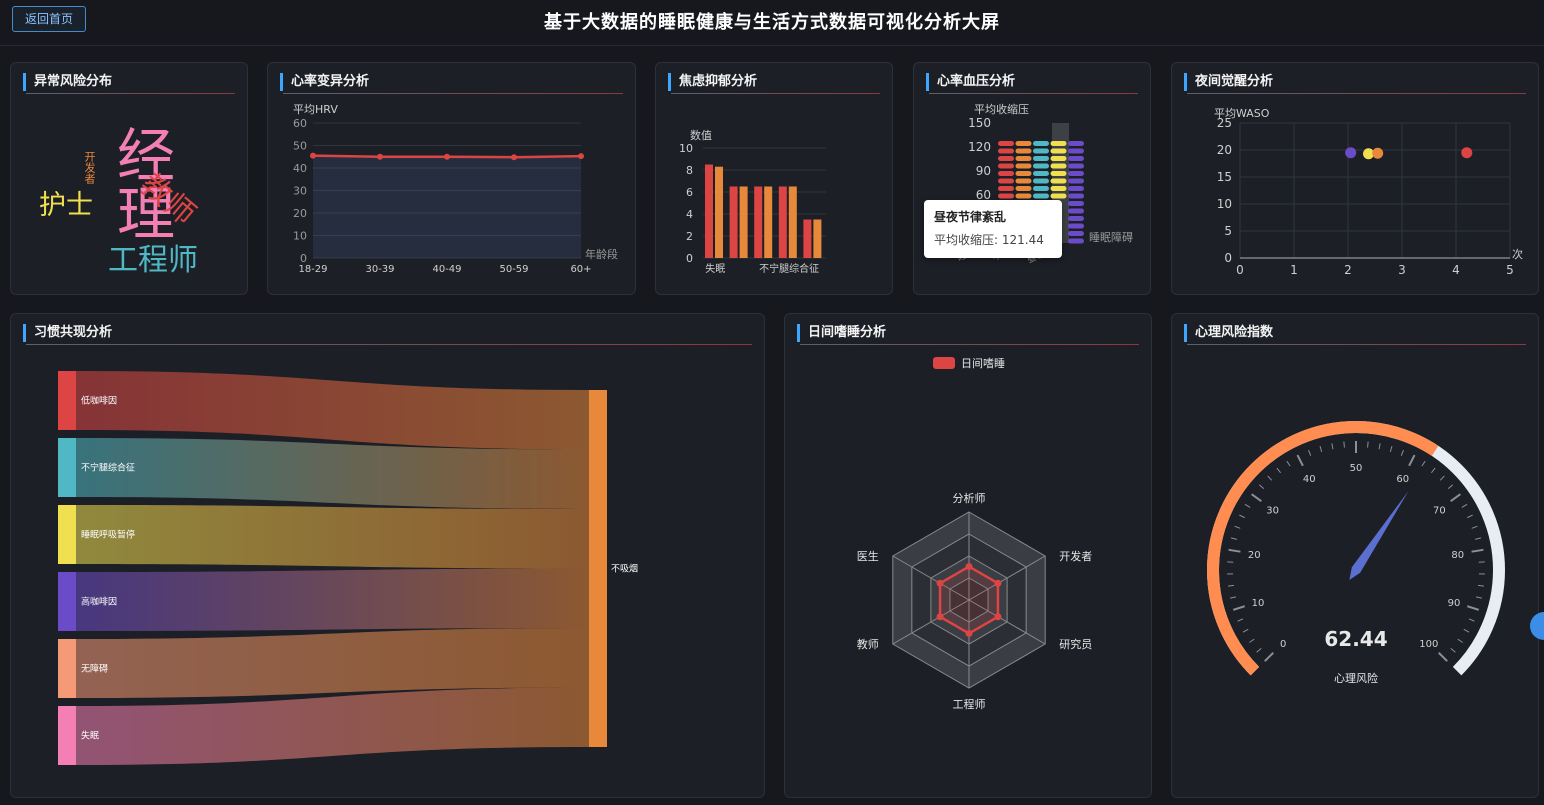 This screenshot has width=1544, height=805. What do you see at coordinates (944, 363) in the screenshot?
I see `legend-swatch` at bounding box center [944, 363].